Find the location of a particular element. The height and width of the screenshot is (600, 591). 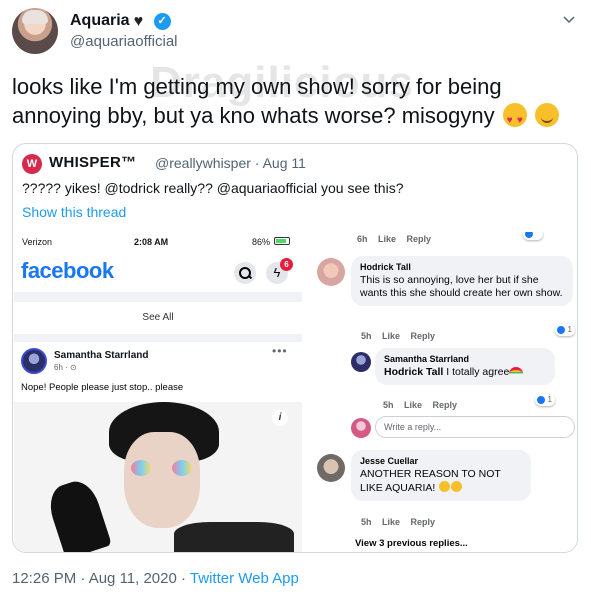

reply-author-avatar is located at coordinates (361, 362).